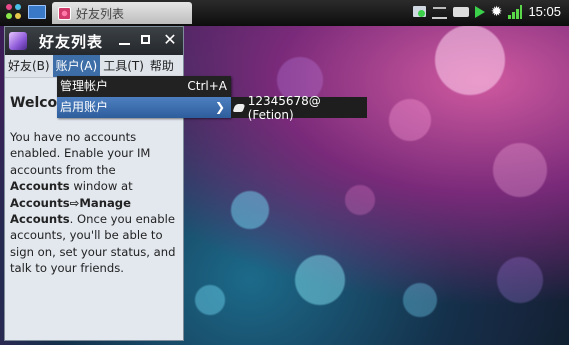 The image size is (569, 345). What do you see at coordinates (100, 13) in the screenshot?
I see `taskbar-window-title: 好友列表` at bounding box center [100, 13].